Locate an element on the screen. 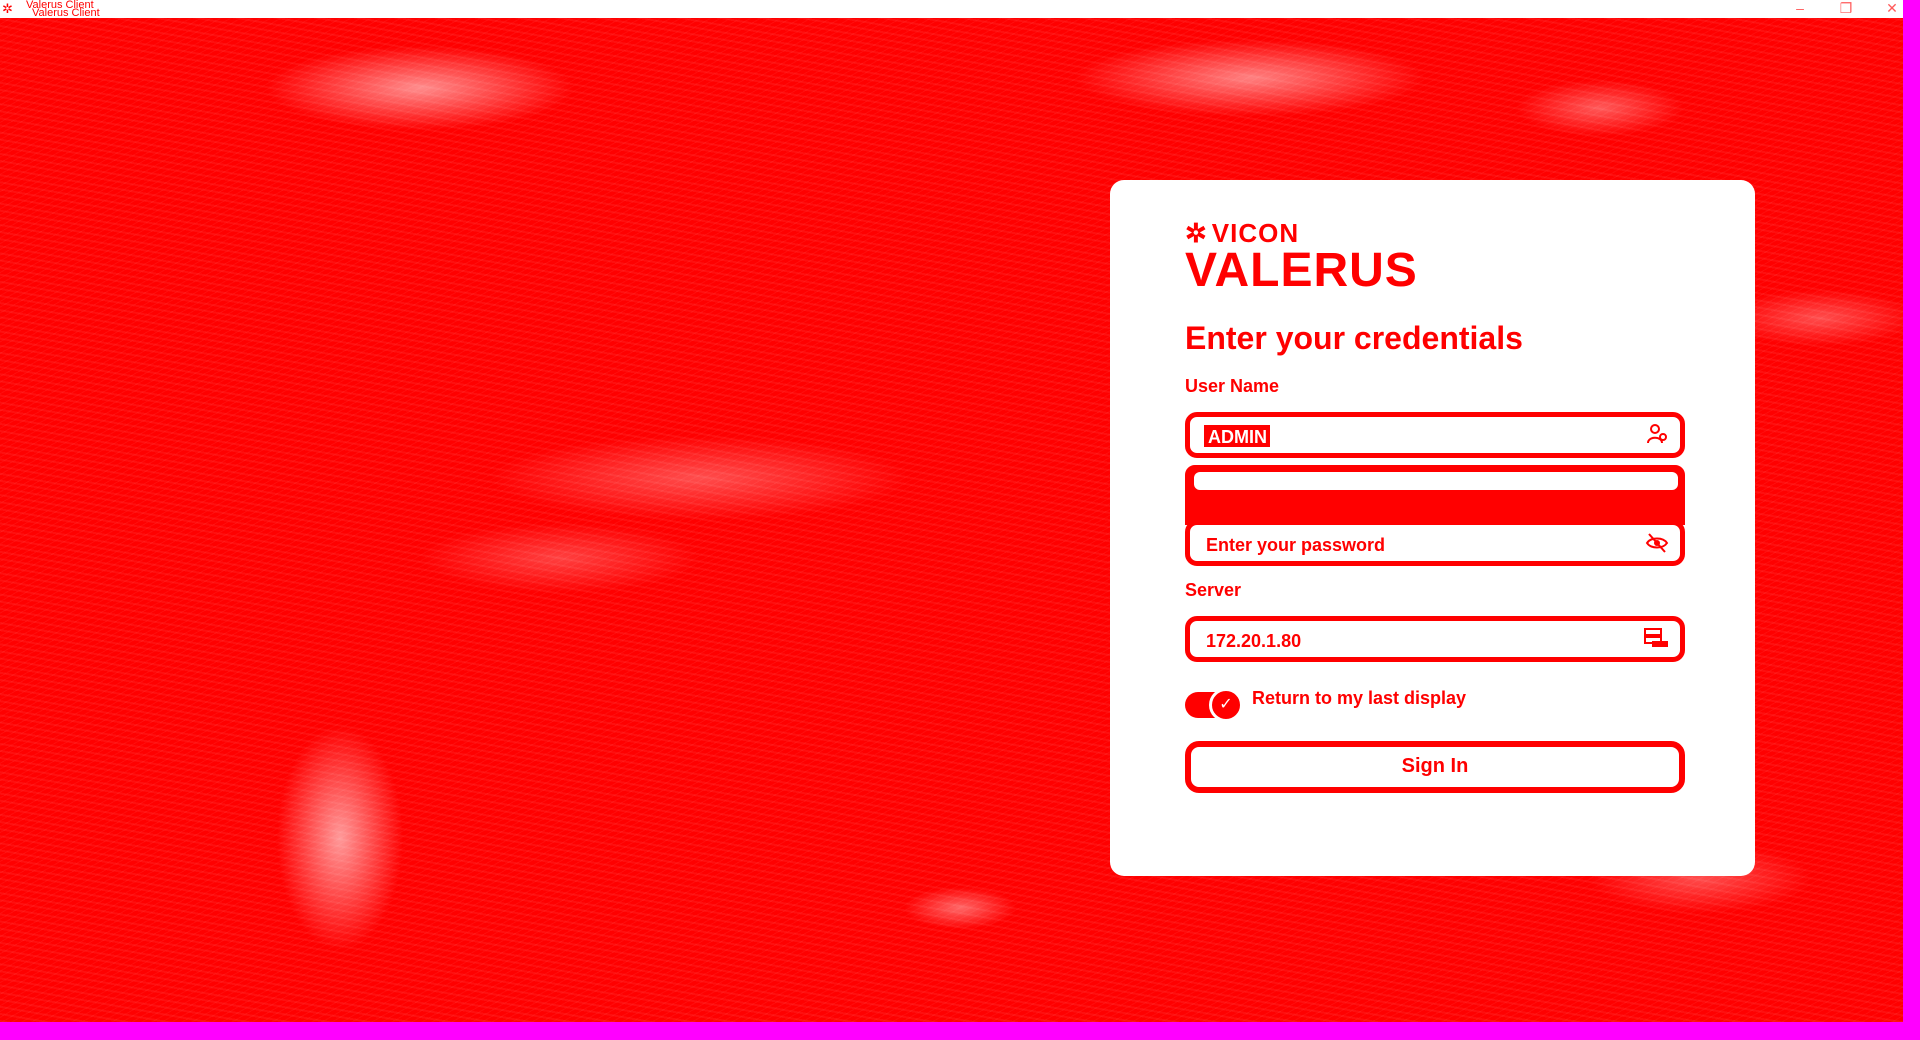 This screenshot has height=1040, width=1920. brand-logo: ✲ VICON VALERUS is located at coordinates (1301, 258).